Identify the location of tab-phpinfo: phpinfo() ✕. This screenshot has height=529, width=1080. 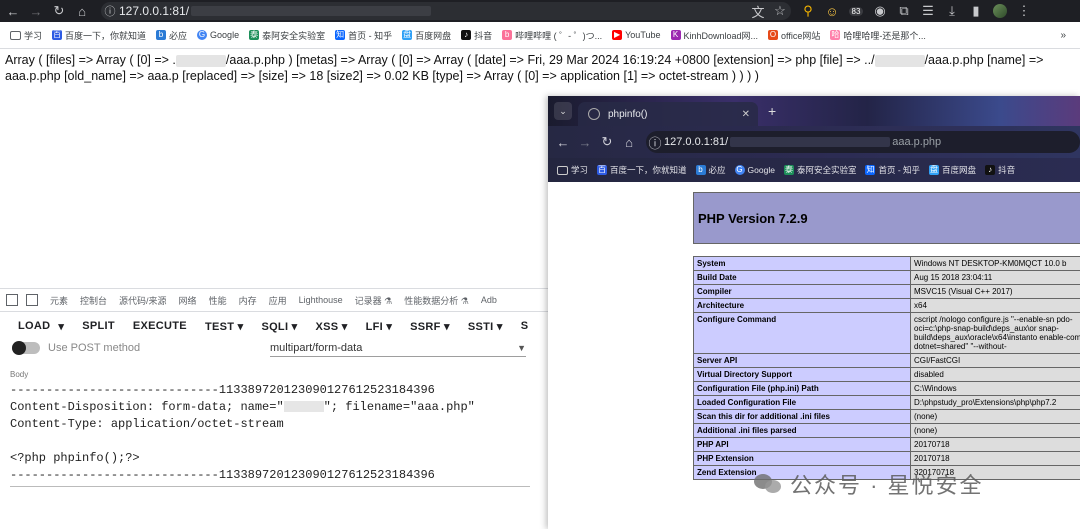
(668, 114).